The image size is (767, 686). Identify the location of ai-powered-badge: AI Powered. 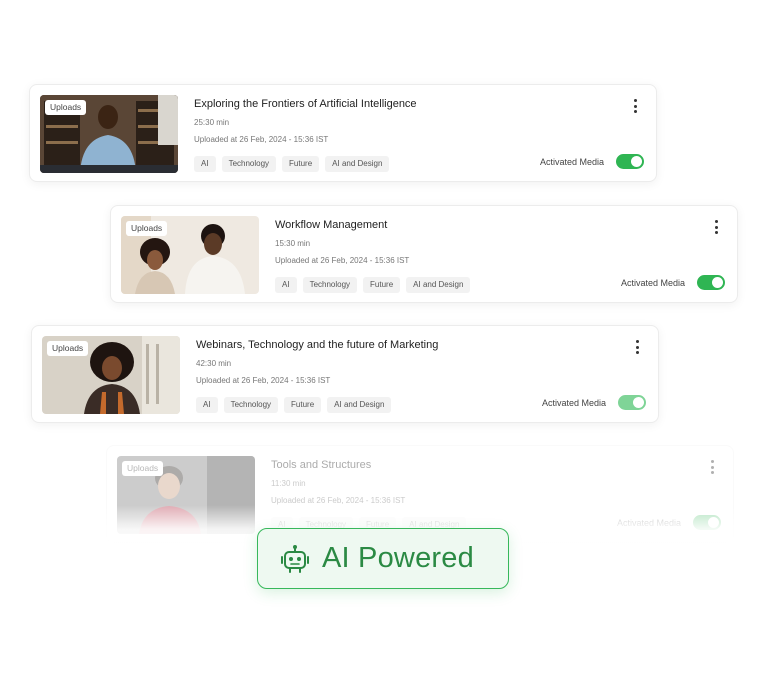
(383, 558).